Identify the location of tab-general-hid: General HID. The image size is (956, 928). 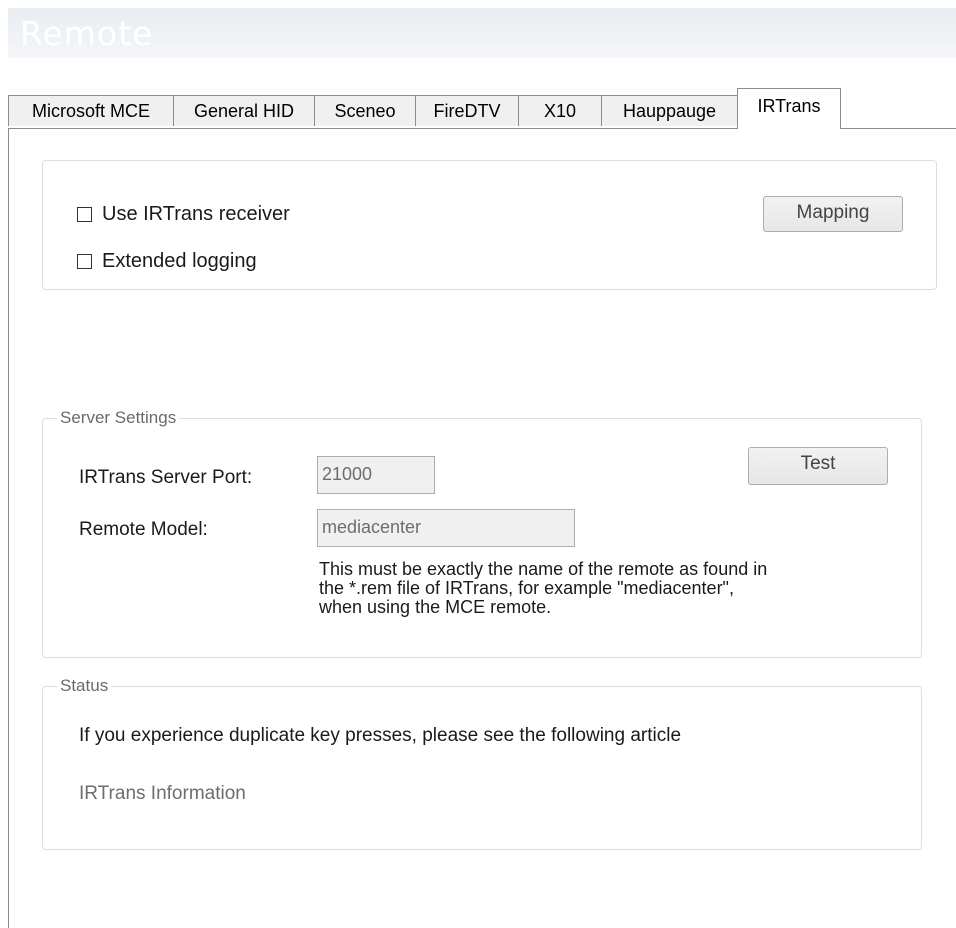
(244, 110).